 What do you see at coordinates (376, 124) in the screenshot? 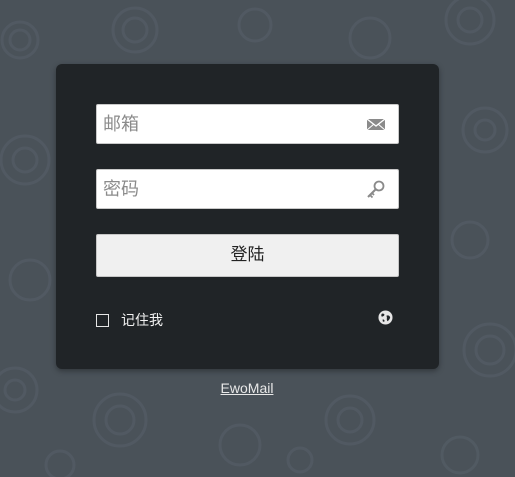
I see `envelope-icon` at bounding box center [376, 124].